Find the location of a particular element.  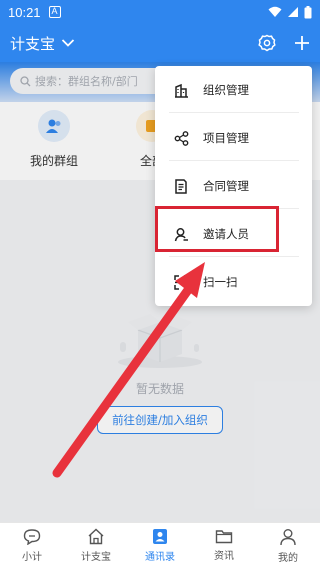

menu-item-contract-management: 合同管理 is located at coordinates (233, 186).